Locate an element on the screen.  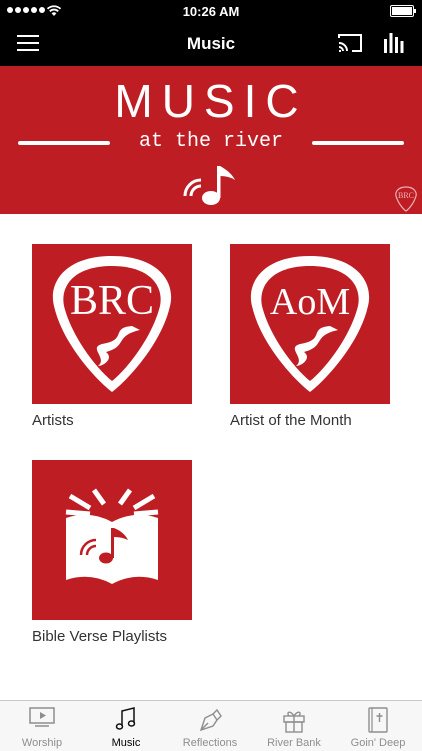
tab-goin-deep: Goin' Deep is located at coordinates (378, 726).